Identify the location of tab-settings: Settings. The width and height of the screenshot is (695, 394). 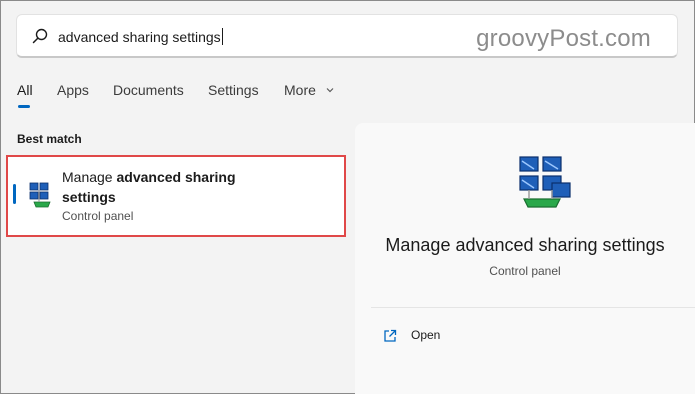
(233, 90).